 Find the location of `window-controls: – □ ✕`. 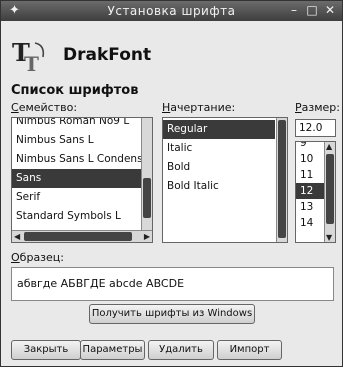

window-controls: – □ ✕ is located at coordinates (312, 10).